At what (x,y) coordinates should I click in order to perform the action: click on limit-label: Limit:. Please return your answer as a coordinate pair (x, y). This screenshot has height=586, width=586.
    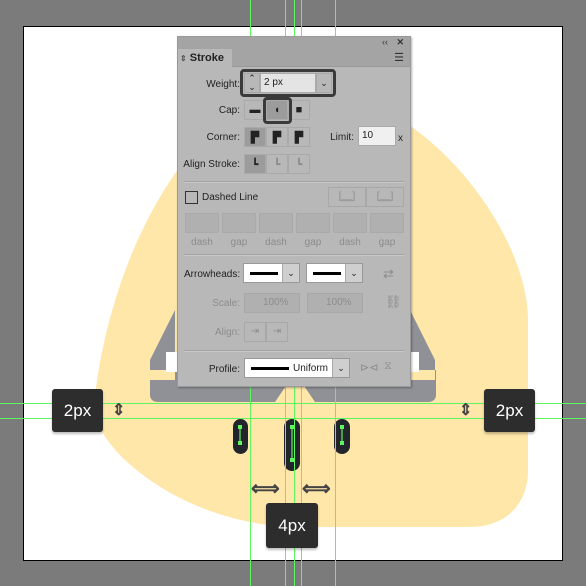
    Looking at the image, I should click on (342, 137).